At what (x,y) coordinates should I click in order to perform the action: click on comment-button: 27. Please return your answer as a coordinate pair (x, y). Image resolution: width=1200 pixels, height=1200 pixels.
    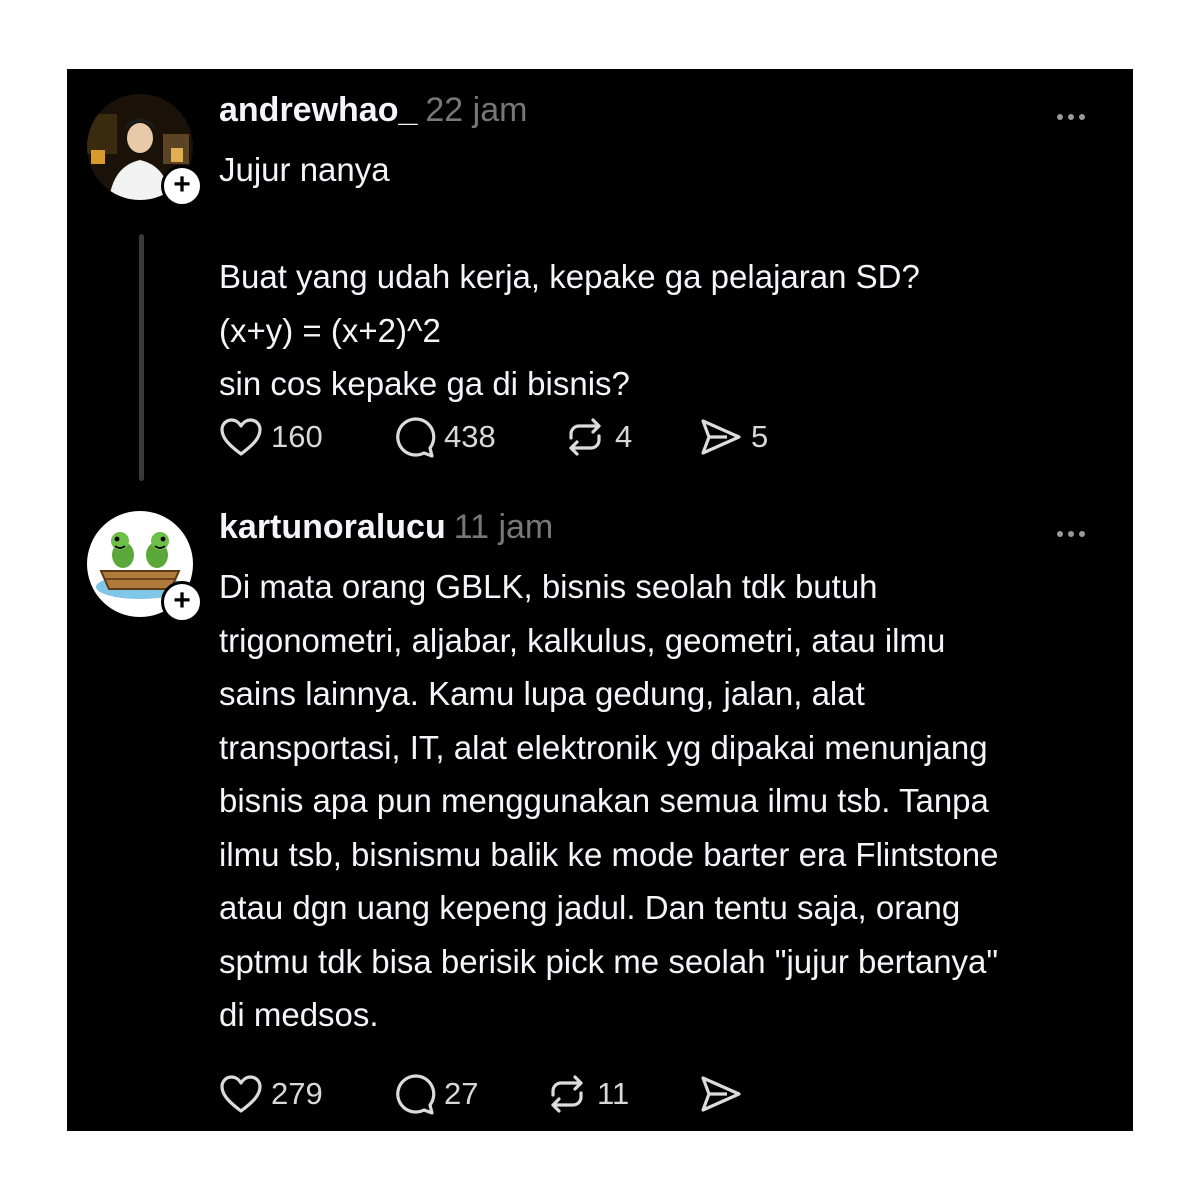
    Looking at the image, I should click on (435, 1094).